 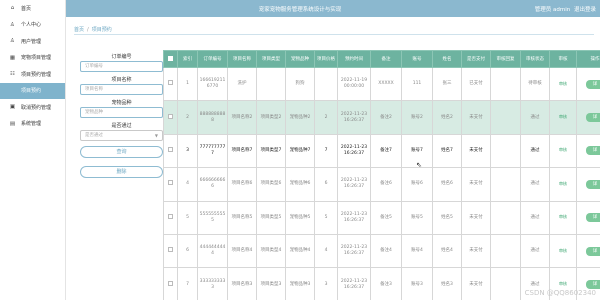 What do you see at coordinates (121, 66) in the screenshot?
I see `order-input: 订单编号` at bounding box center [121, 66].